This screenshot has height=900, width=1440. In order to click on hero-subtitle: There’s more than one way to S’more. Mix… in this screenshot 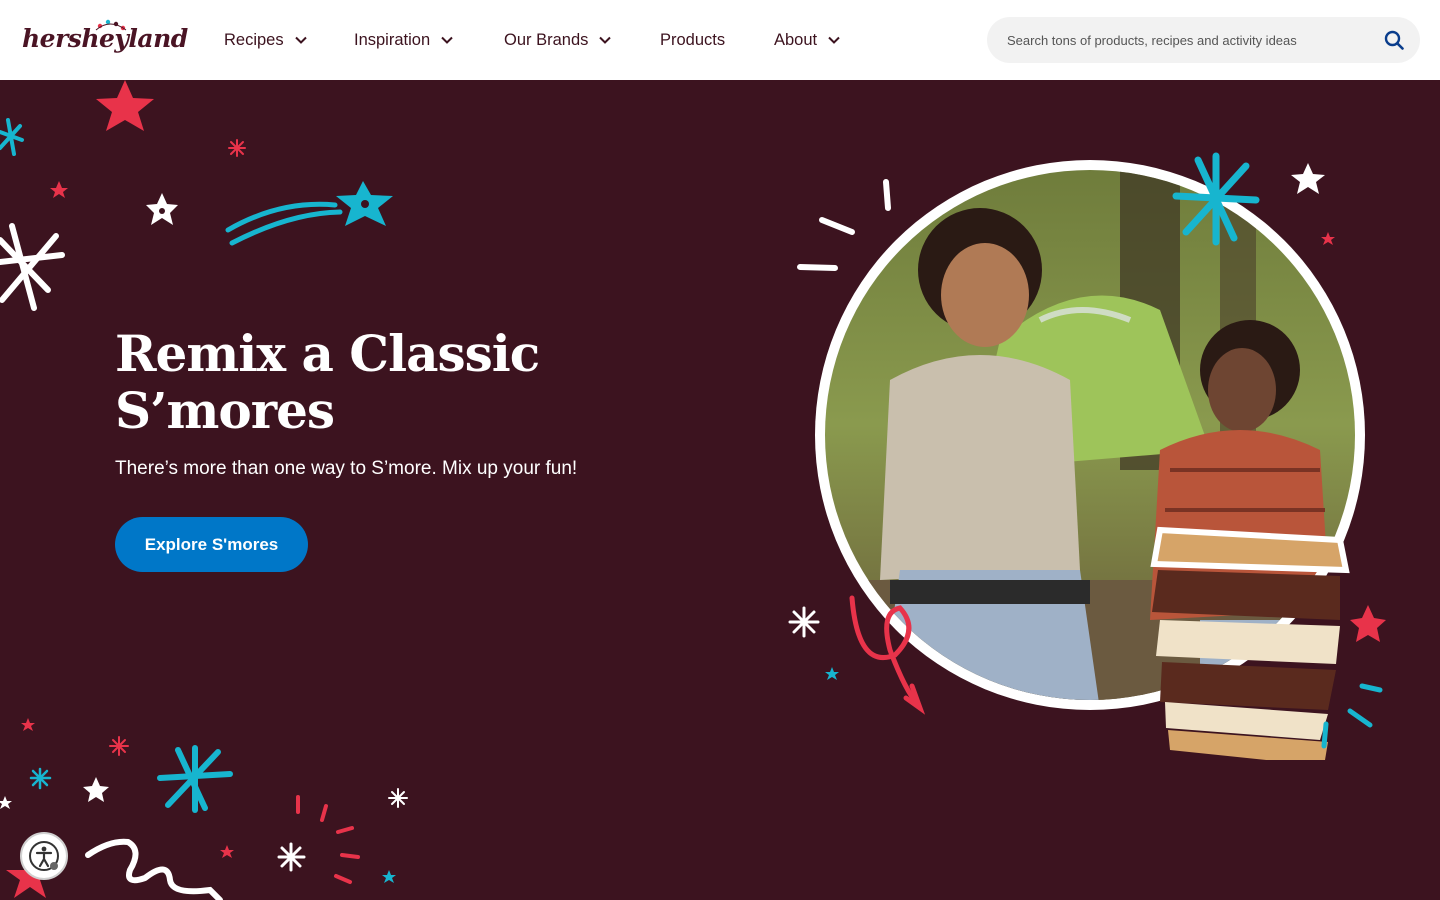, I will do `click(346, 468)`.